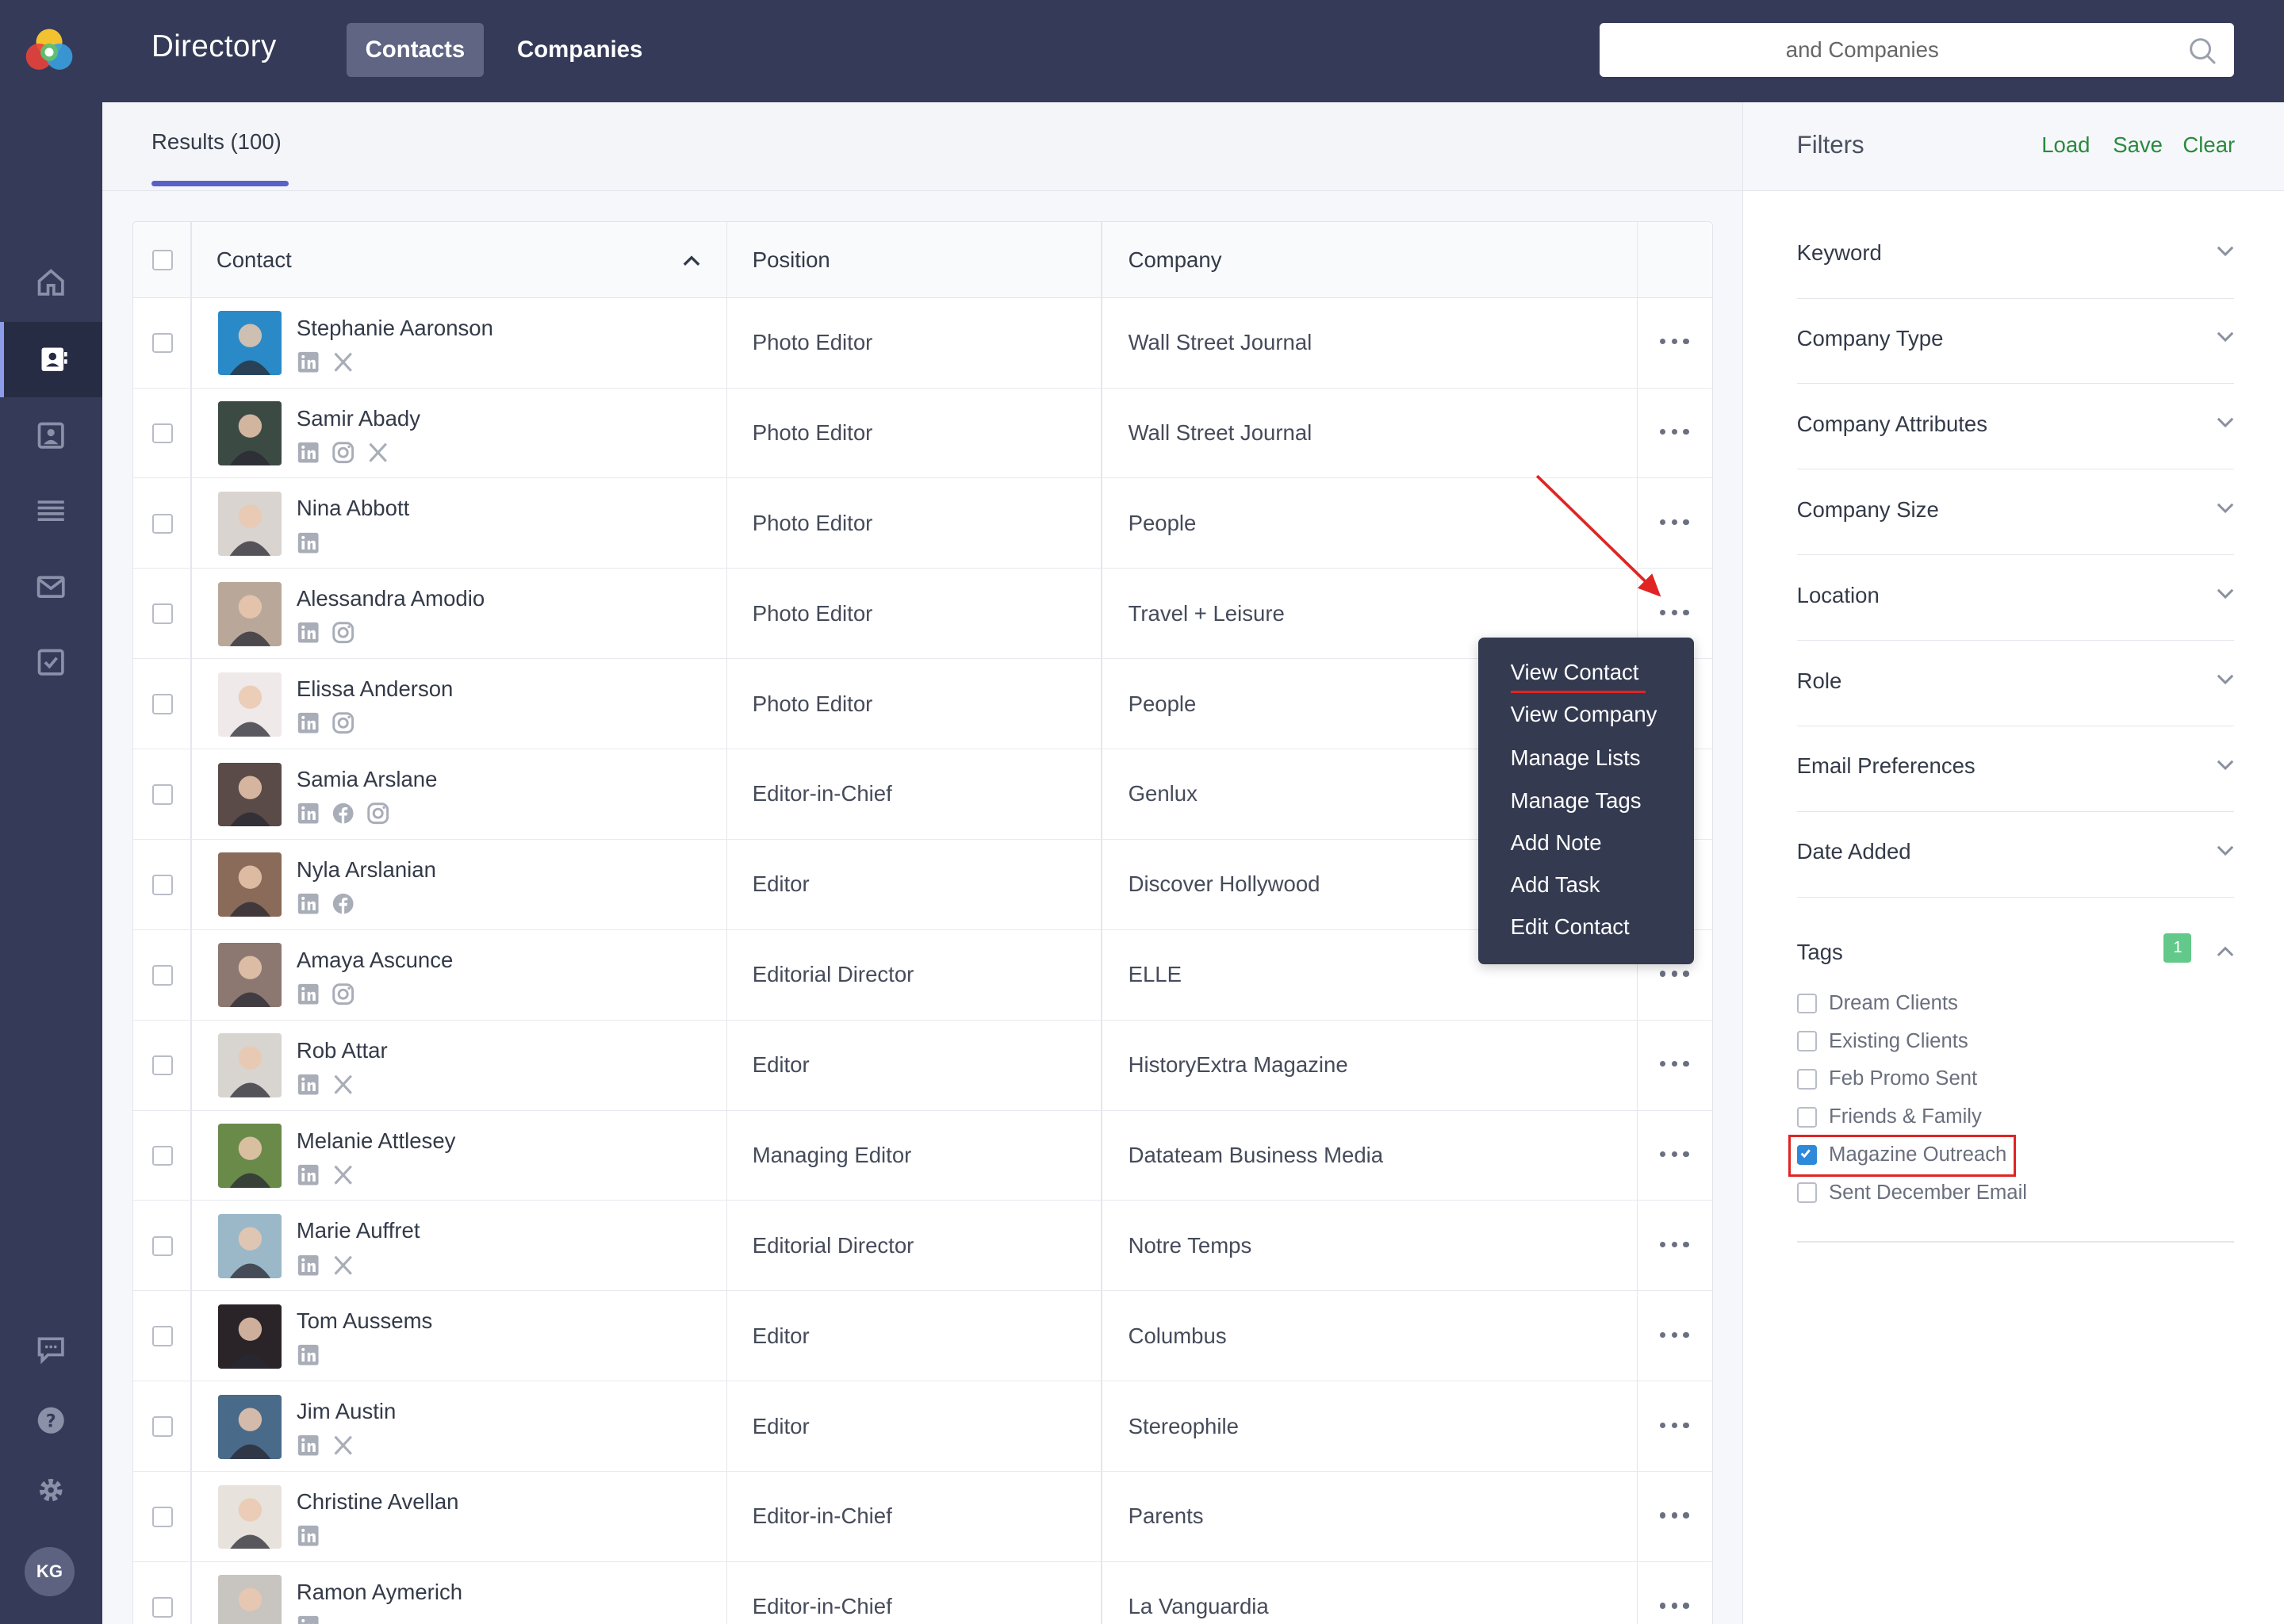 The image size is (2284, 1624). Describe the element at coordinates (922, 704) in the screenshot. I see `table-row: Elissa Anderson Photo Editor People` at that location.